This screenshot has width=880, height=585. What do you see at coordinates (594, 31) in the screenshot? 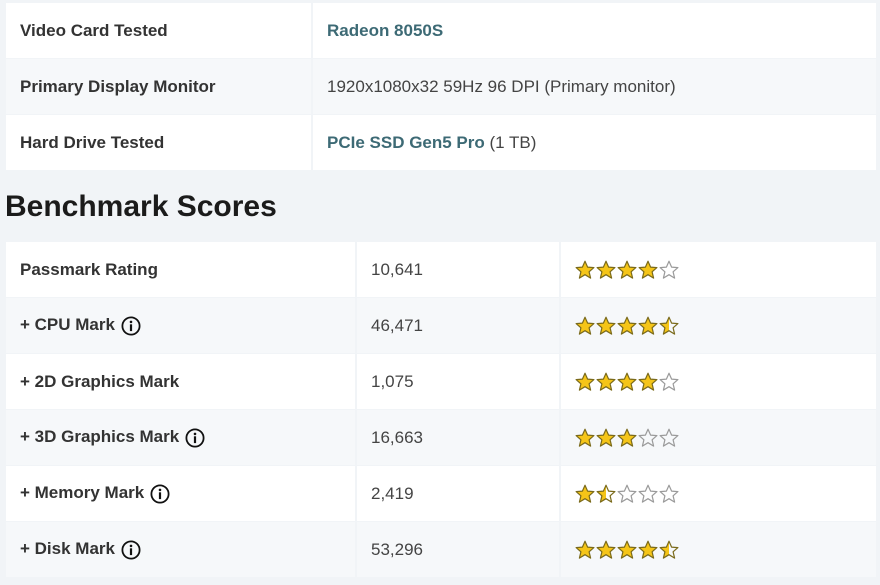
I see `system-info-value: Radeon 8050S` at bounding box center [594, 31].